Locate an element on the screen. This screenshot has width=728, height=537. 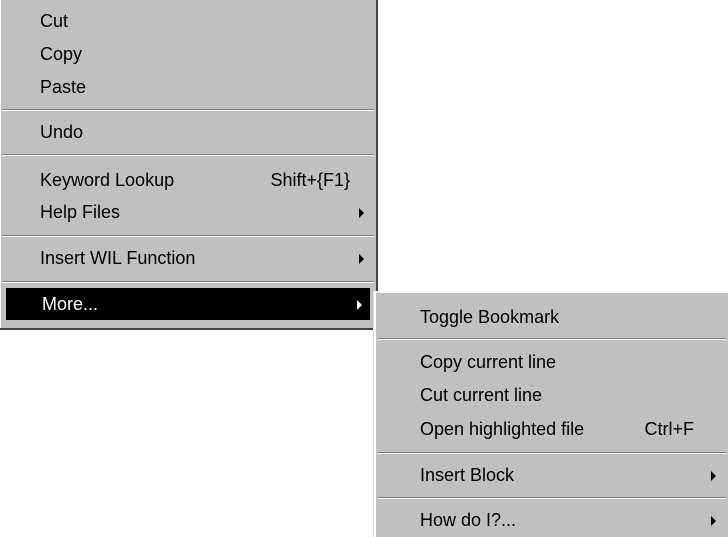
menu-item-label: Insert Block is located at coordinates (467, 475).